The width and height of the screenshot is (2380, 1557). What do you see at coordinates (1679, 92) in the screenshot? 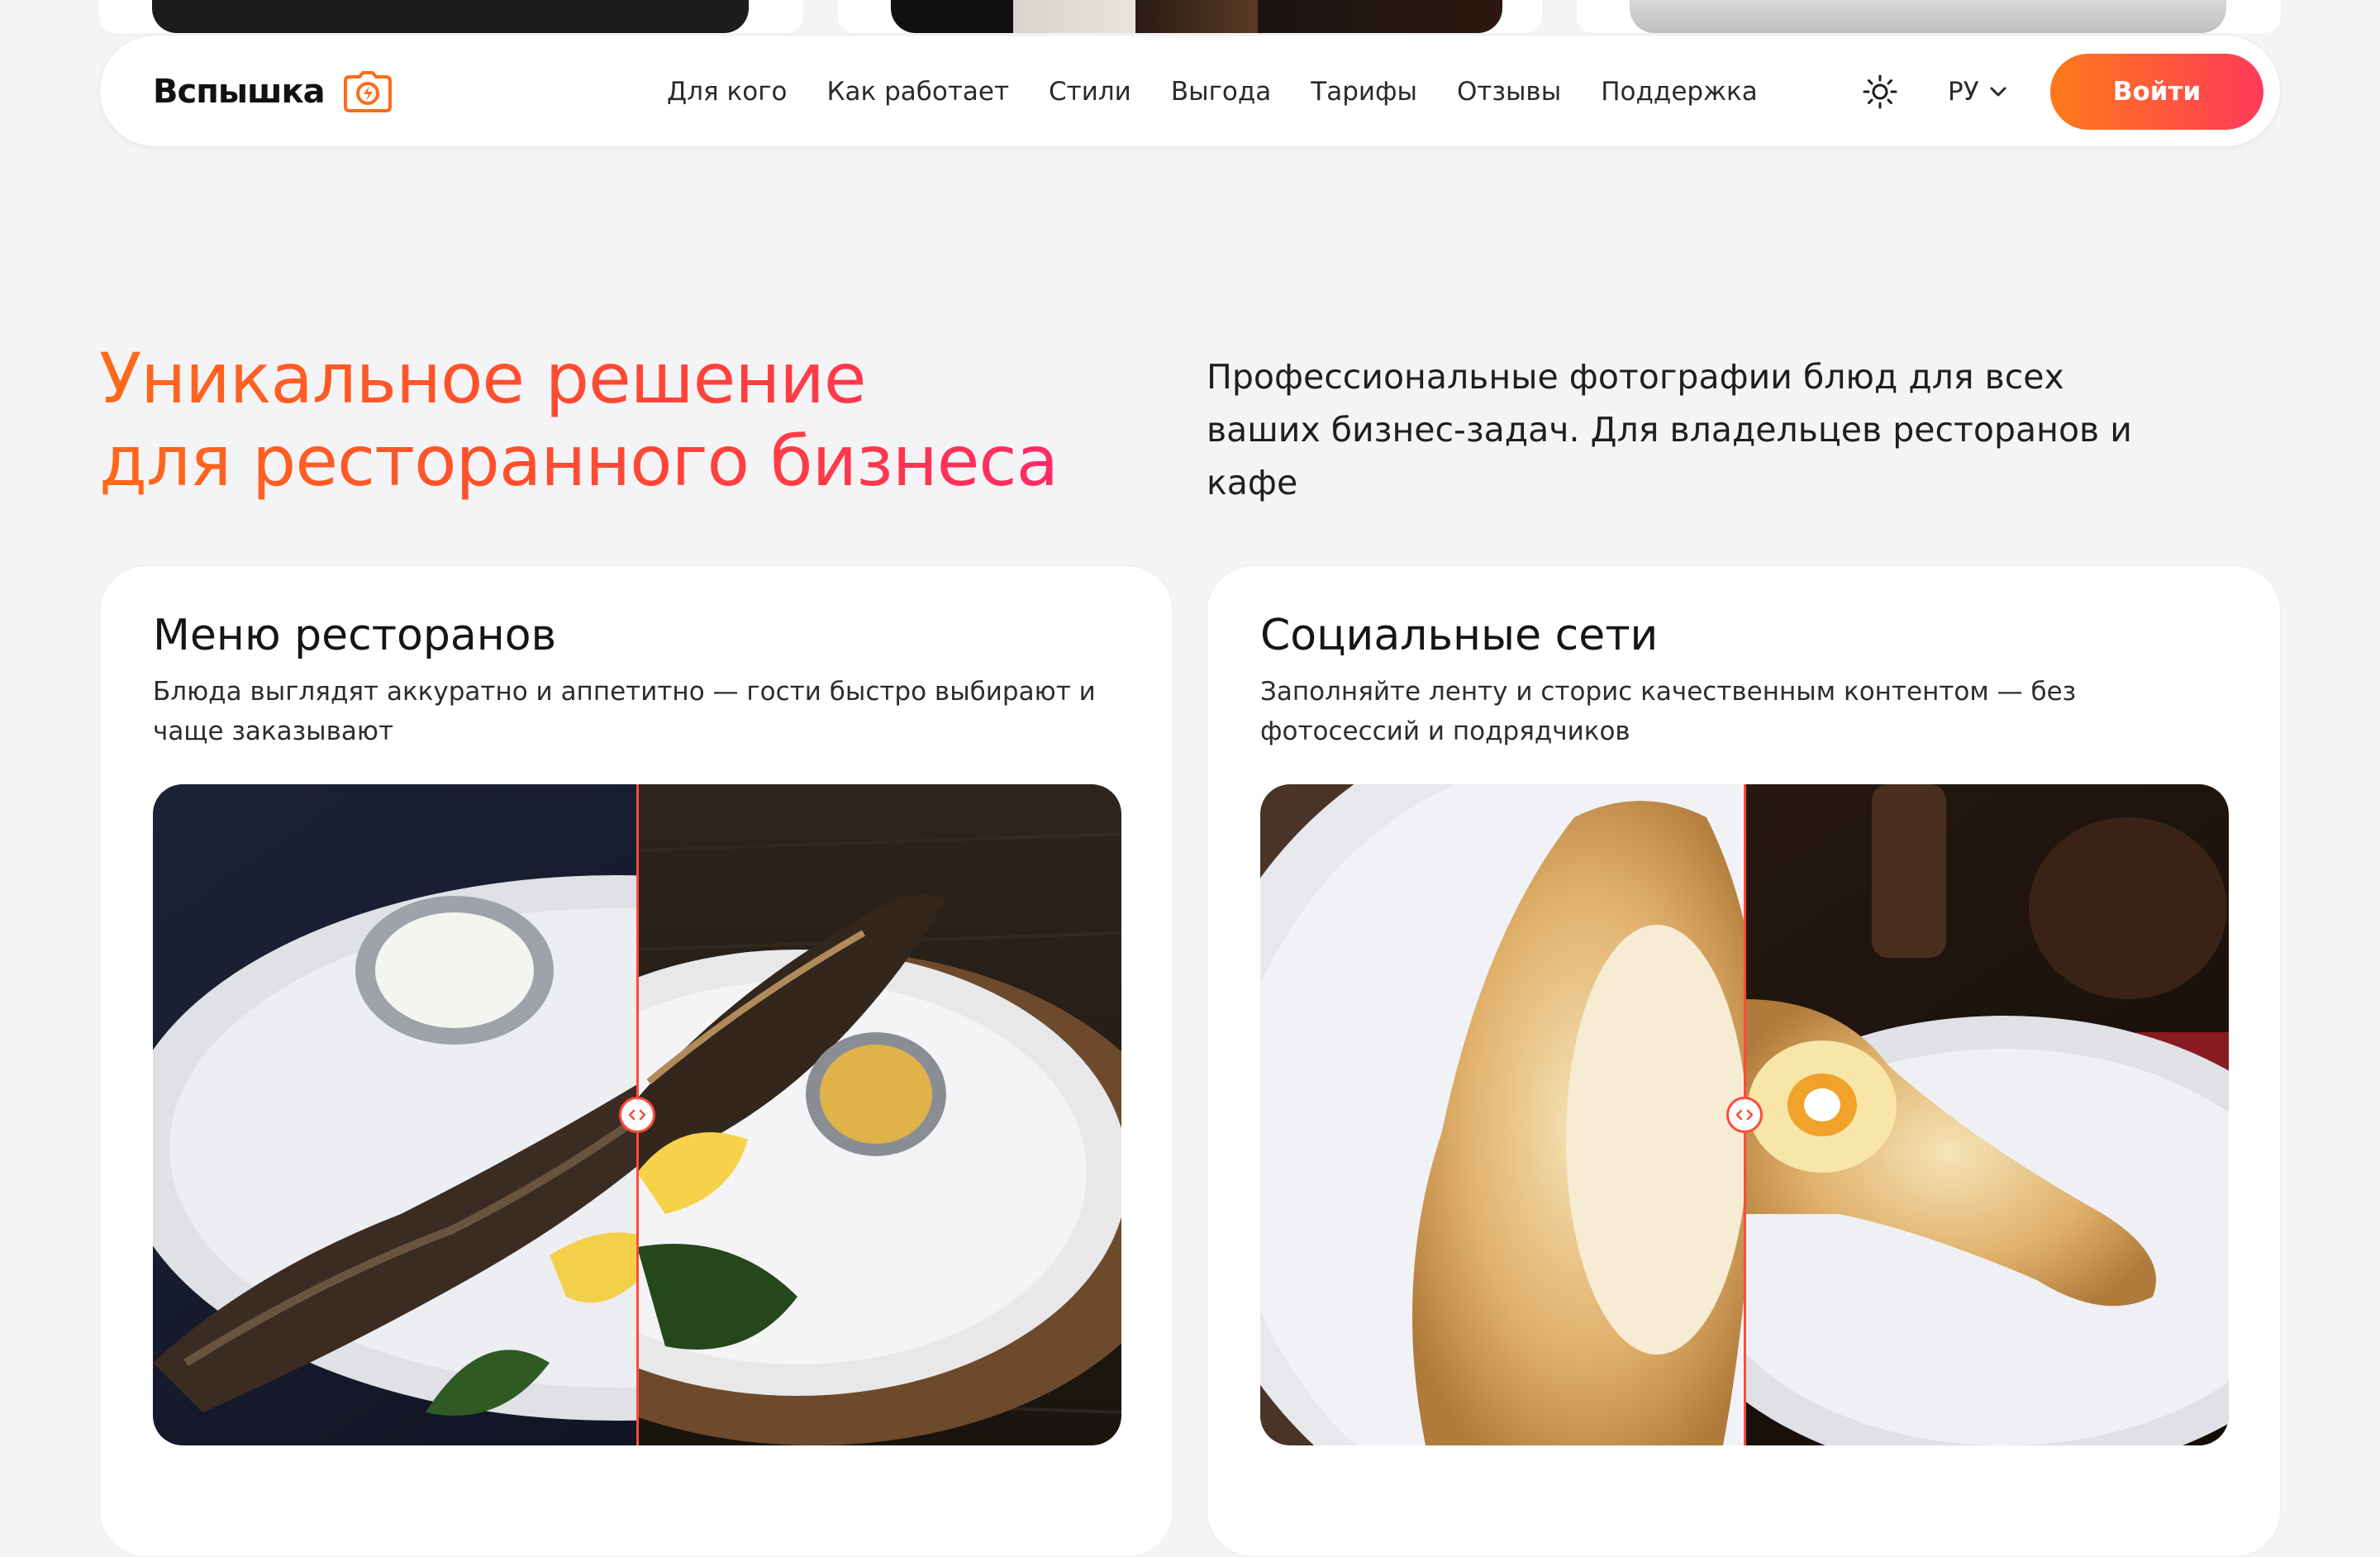
I see `nav-support: Поддержка` at bounding box center [1679, 92].